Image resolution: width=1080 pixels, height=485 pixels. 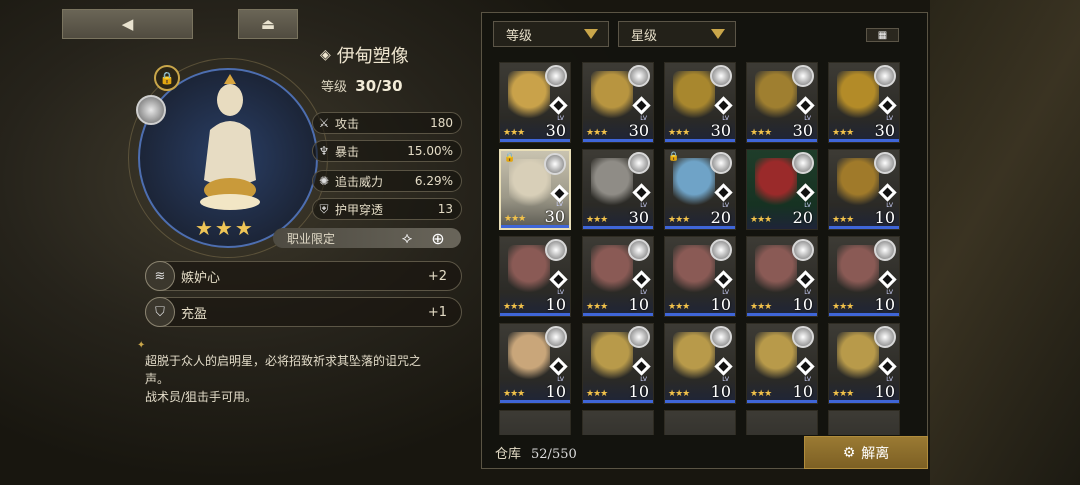 I want to click on inventory-slot: LV ★★★ 20, so click(x=782, y=189).